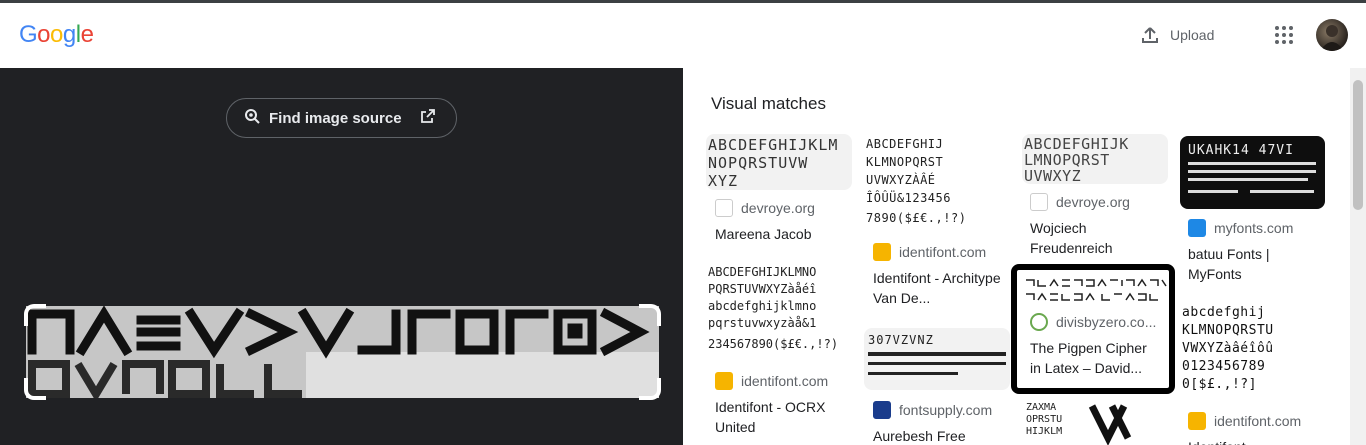  What do you see at coordinates (252, 118) in the screenshot?
I see `lens-search-icon` at bounding box center [252, 118].